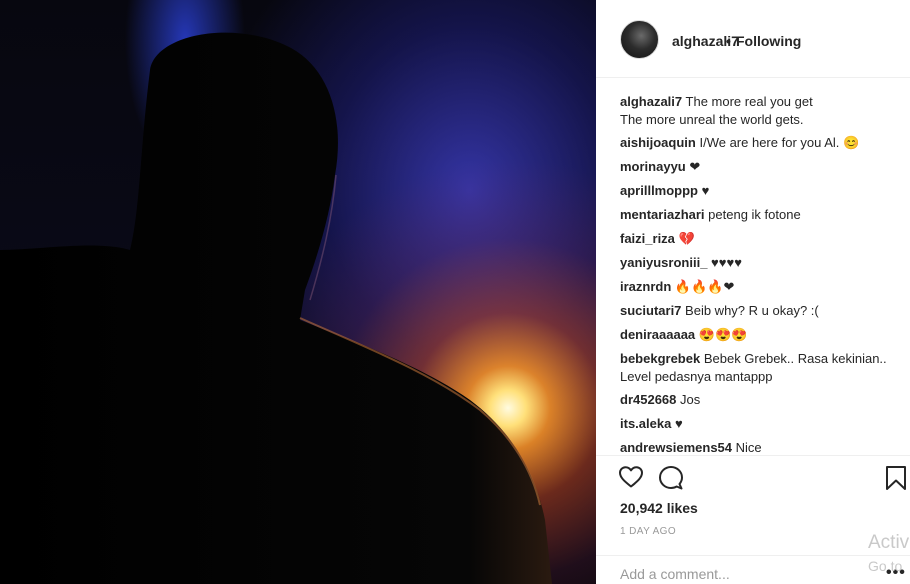  What do you see at coordinates (765, 191) in the screenshot?
I see `comment-item: aprilllmoppp ♥` at bounding box center [765, 191].